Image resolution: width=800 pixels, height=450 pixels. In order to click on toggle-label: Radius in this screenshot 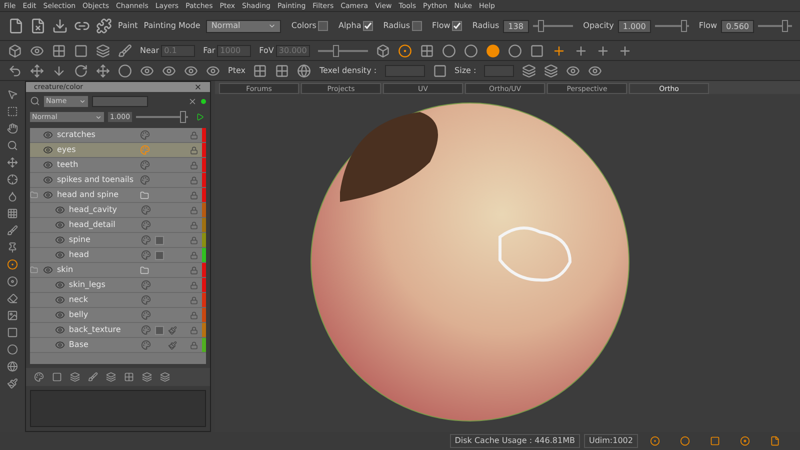, I will do `click(396, 26)`.